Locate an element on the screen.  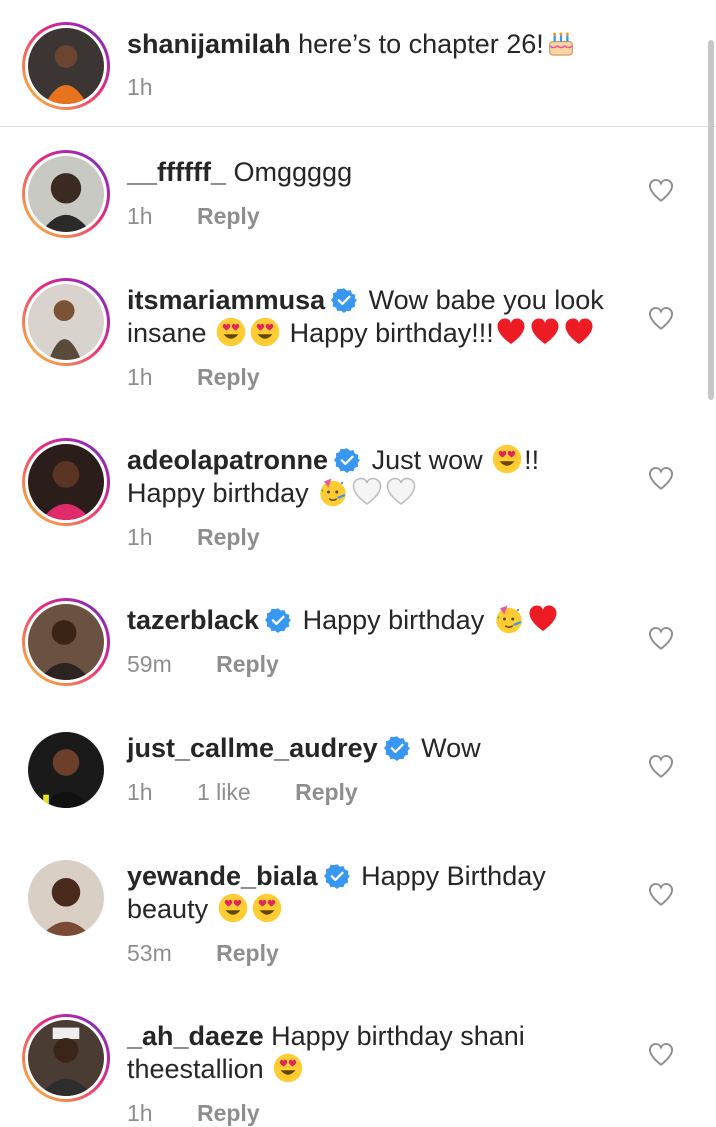
comment-body-continued: Happy birthday!!! is located at coordinates (391, 333).